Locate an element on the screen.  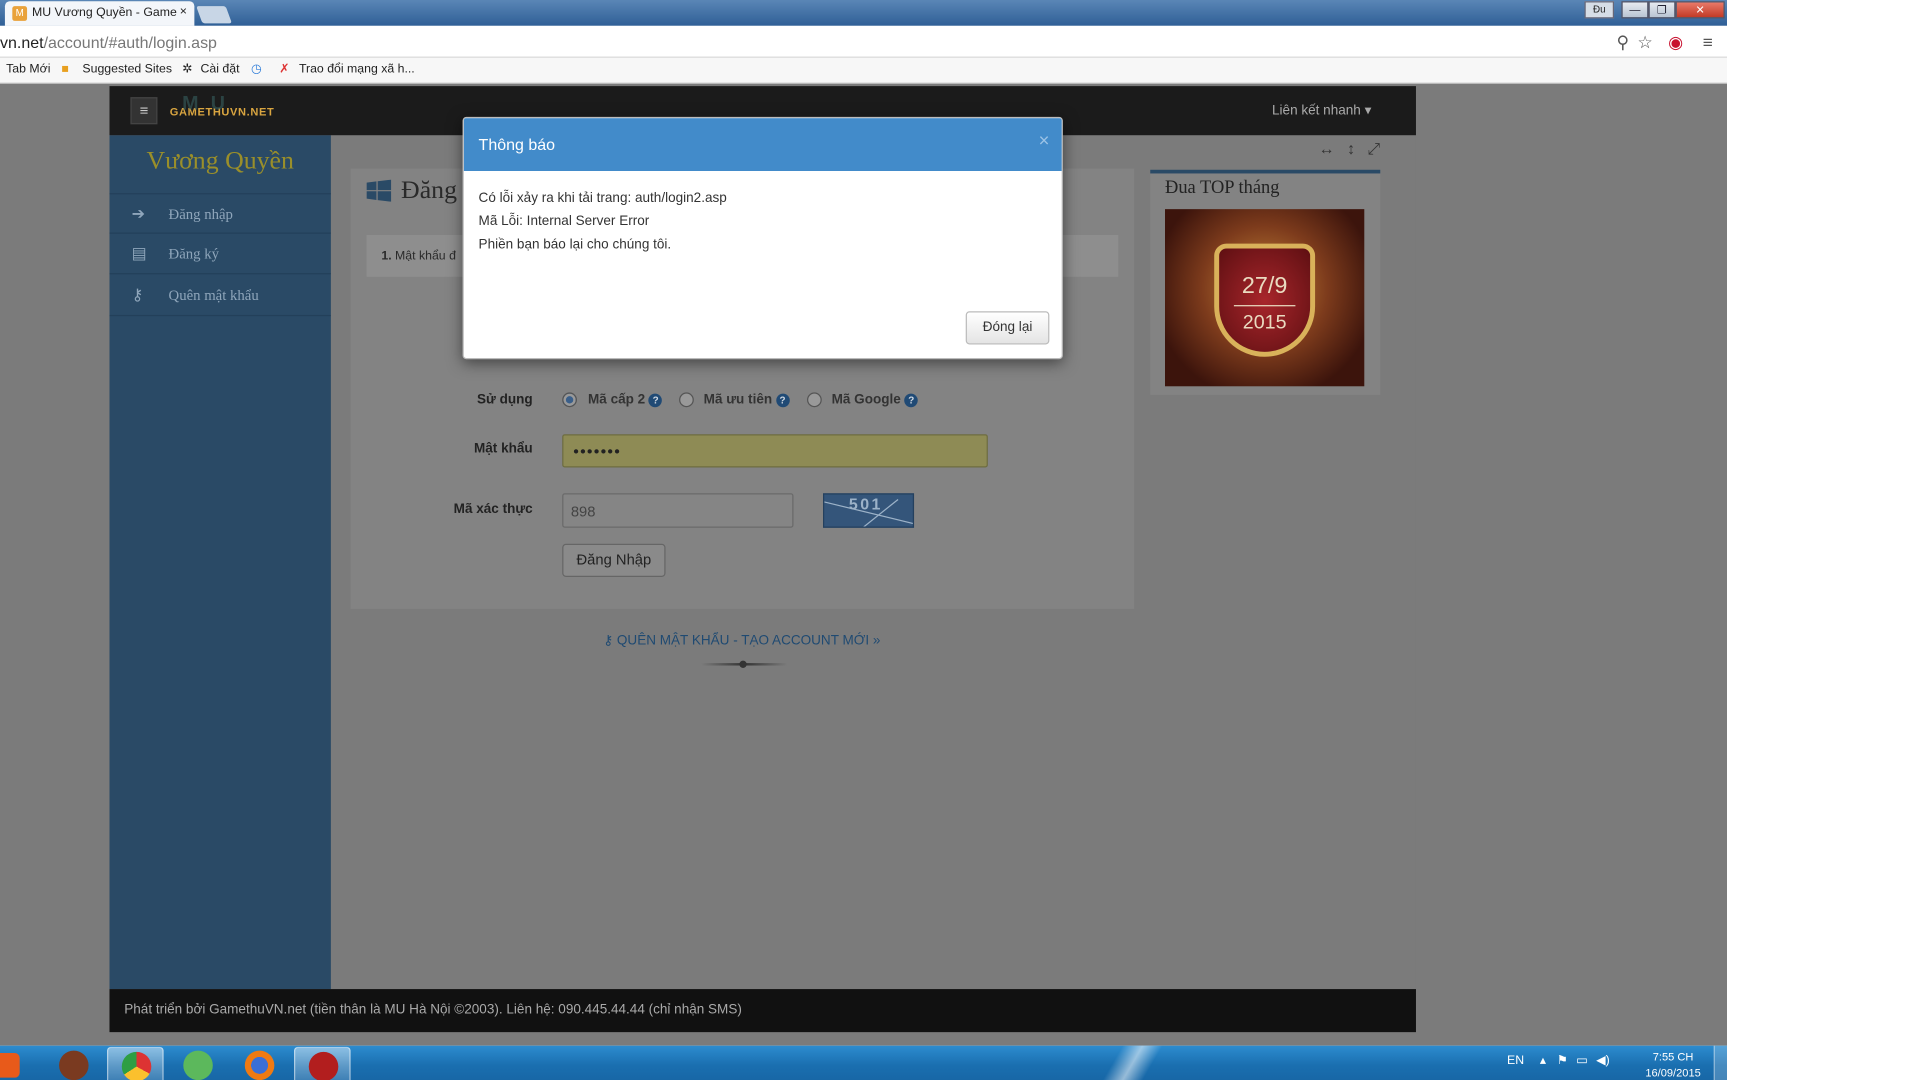
taskbar-app-green is located at coordinates (198, 1063).